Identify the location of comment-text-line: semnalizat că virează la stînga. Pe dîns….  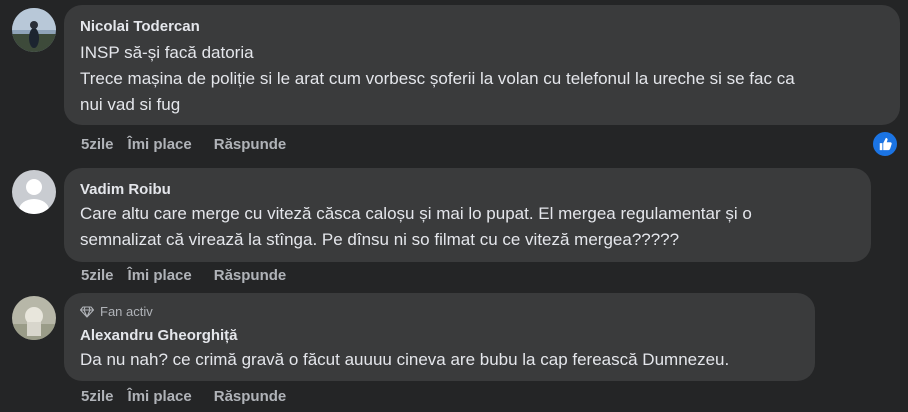
(380, 239).